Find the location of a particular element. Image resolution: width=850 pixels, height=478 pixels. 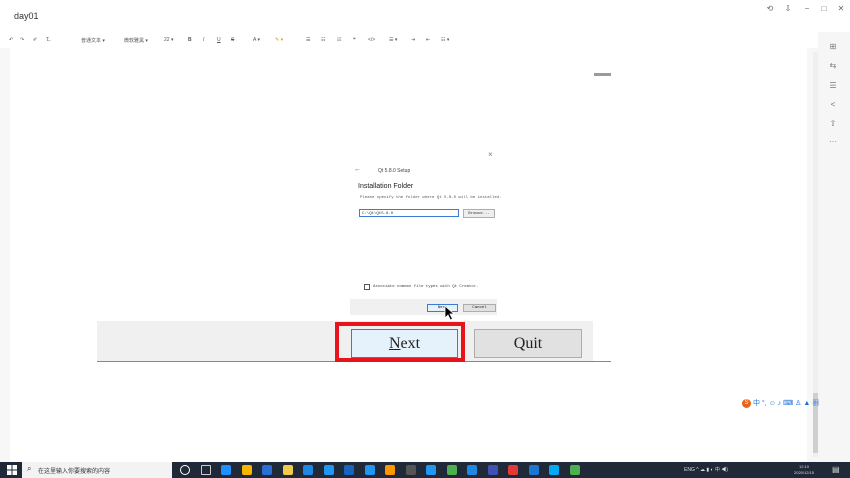

install-path-input: C:\Qt\Qt5.8.0 is located at coordinates (409, 213).